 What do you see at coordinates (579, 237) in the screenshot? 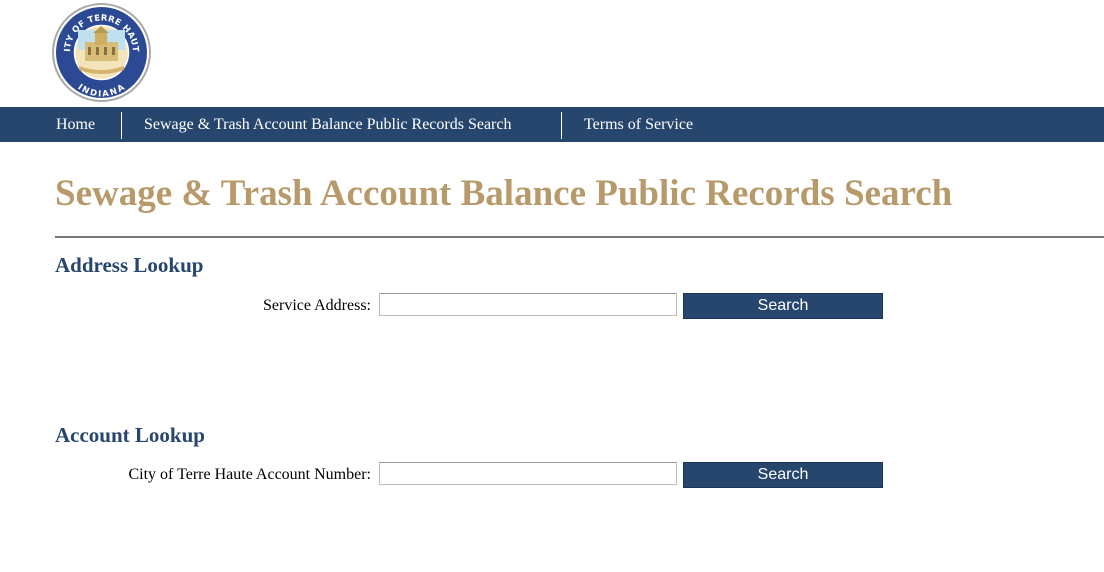
I see `title-divider` at bounding box center [579, 237].